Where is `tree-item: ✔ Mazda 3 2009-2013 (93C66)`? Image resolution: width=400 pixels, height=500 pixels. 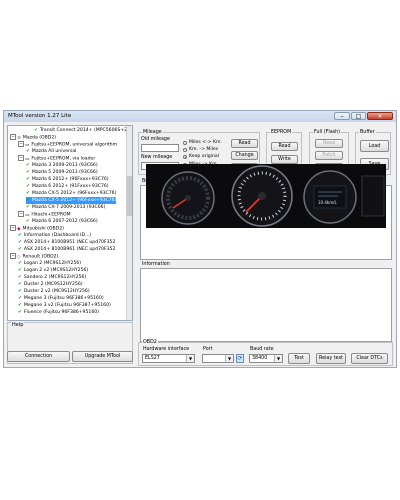 tree-item: ✔ Mazda 3 2009-2013 (93C66) is located at coordinates (62, 165).